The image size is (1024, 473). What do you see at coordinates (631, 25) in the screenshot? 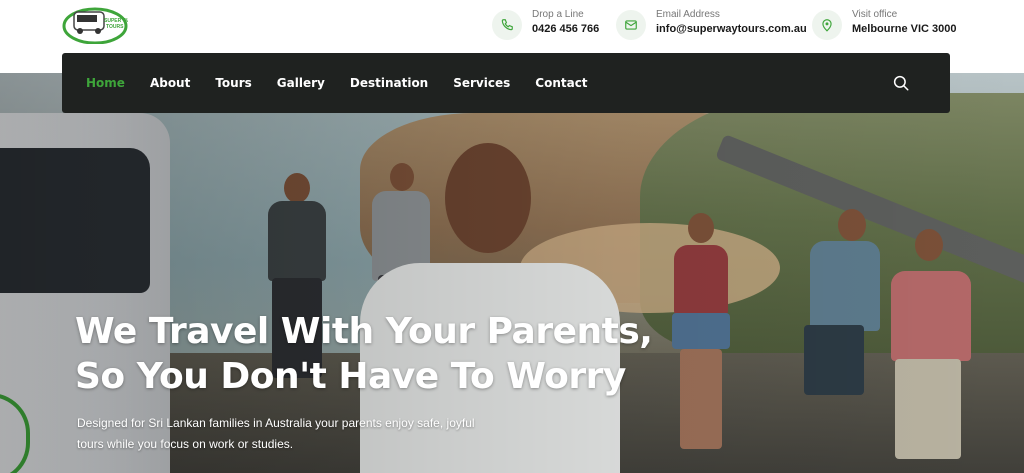
I see `mail-icon` at bounding box center [631, 25].